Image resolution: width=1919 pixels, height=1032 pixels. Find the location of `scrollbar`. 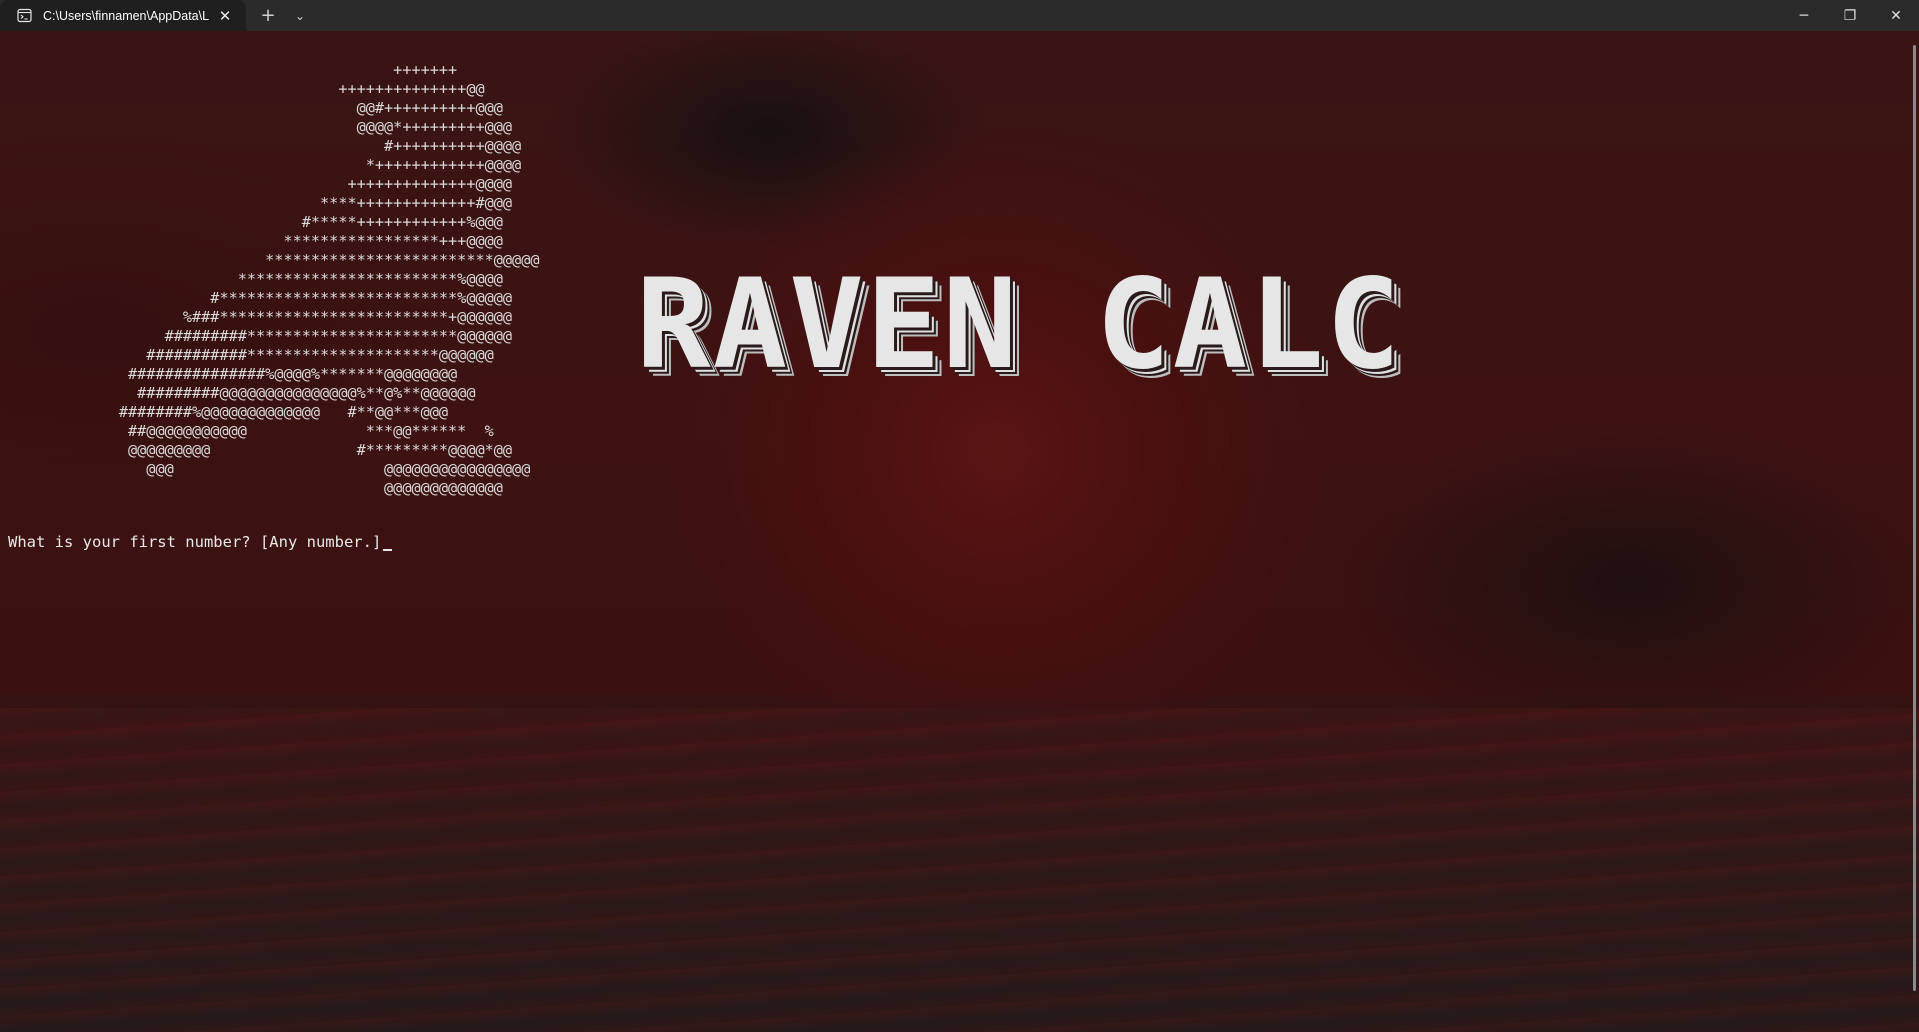

scrollbar is located at coordinates (1914, 518).